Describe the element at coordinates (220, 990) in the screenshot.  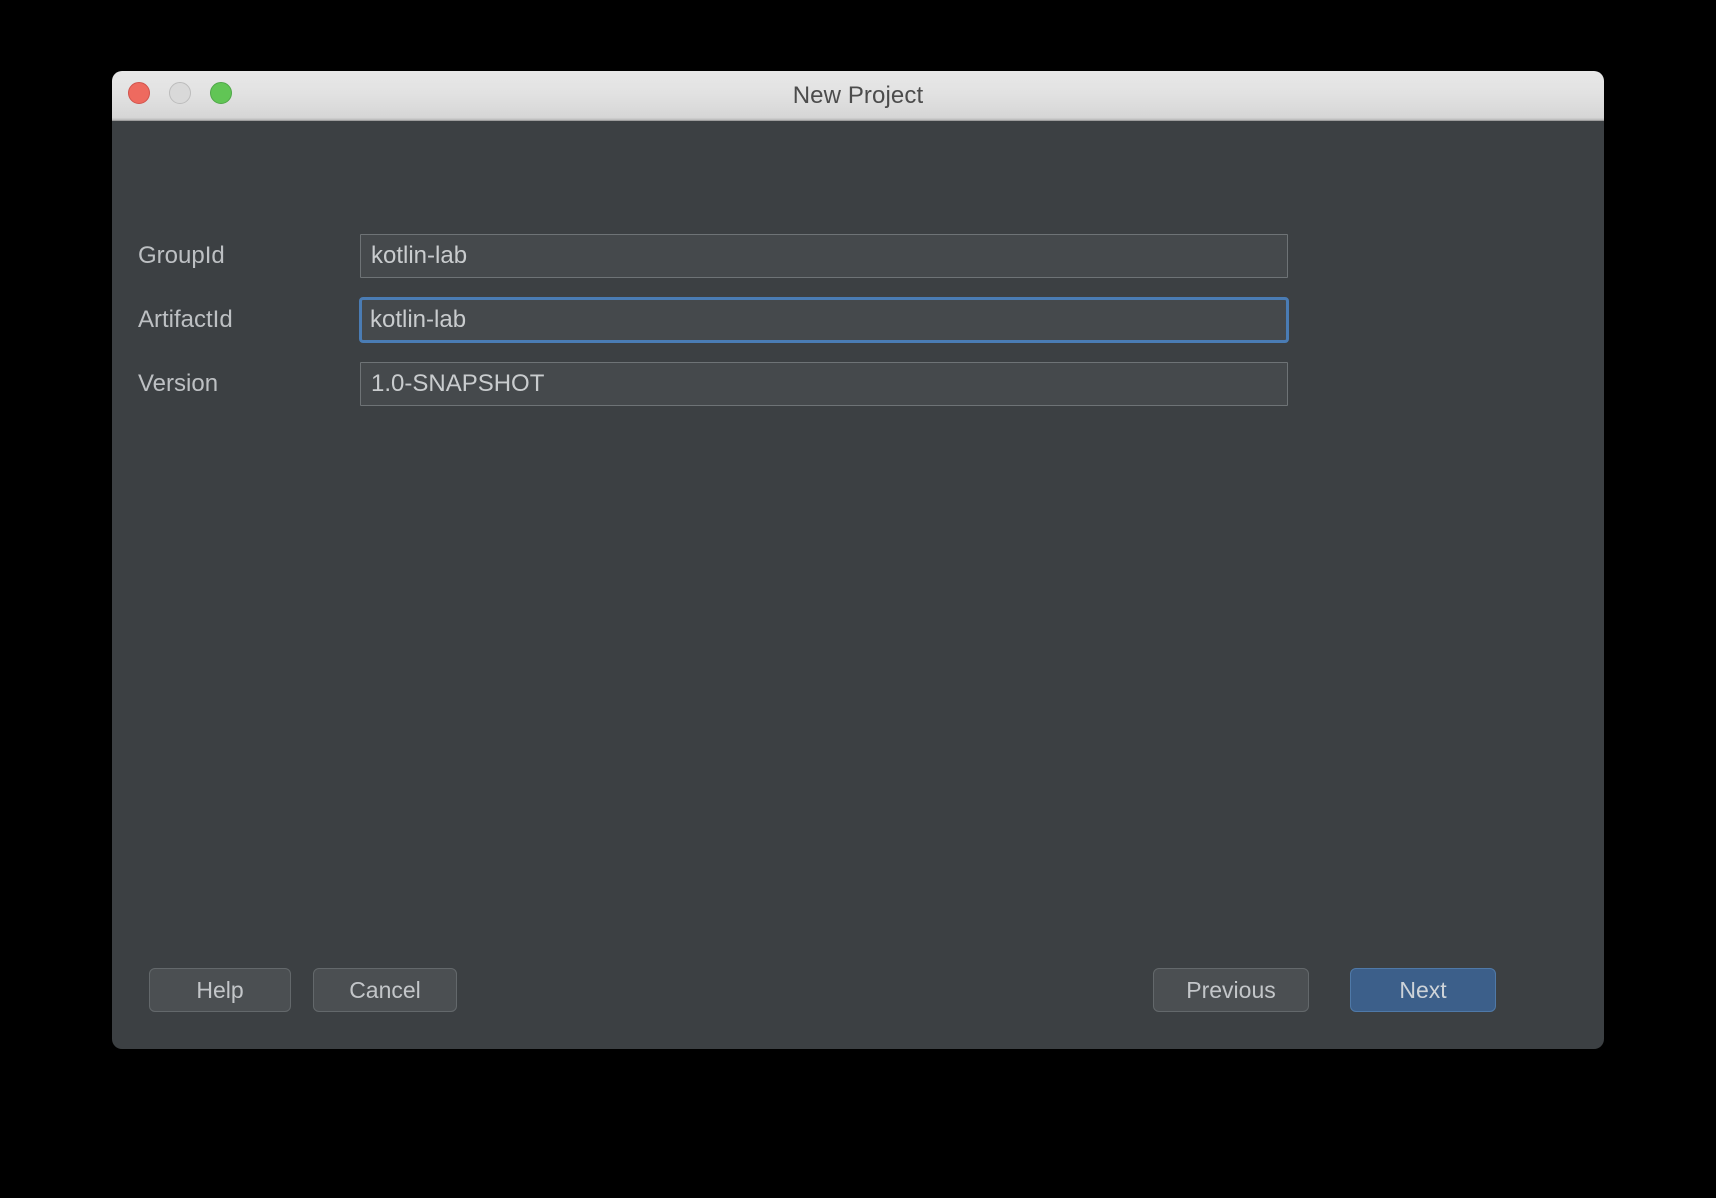
I see `help-button: Help` at that location.